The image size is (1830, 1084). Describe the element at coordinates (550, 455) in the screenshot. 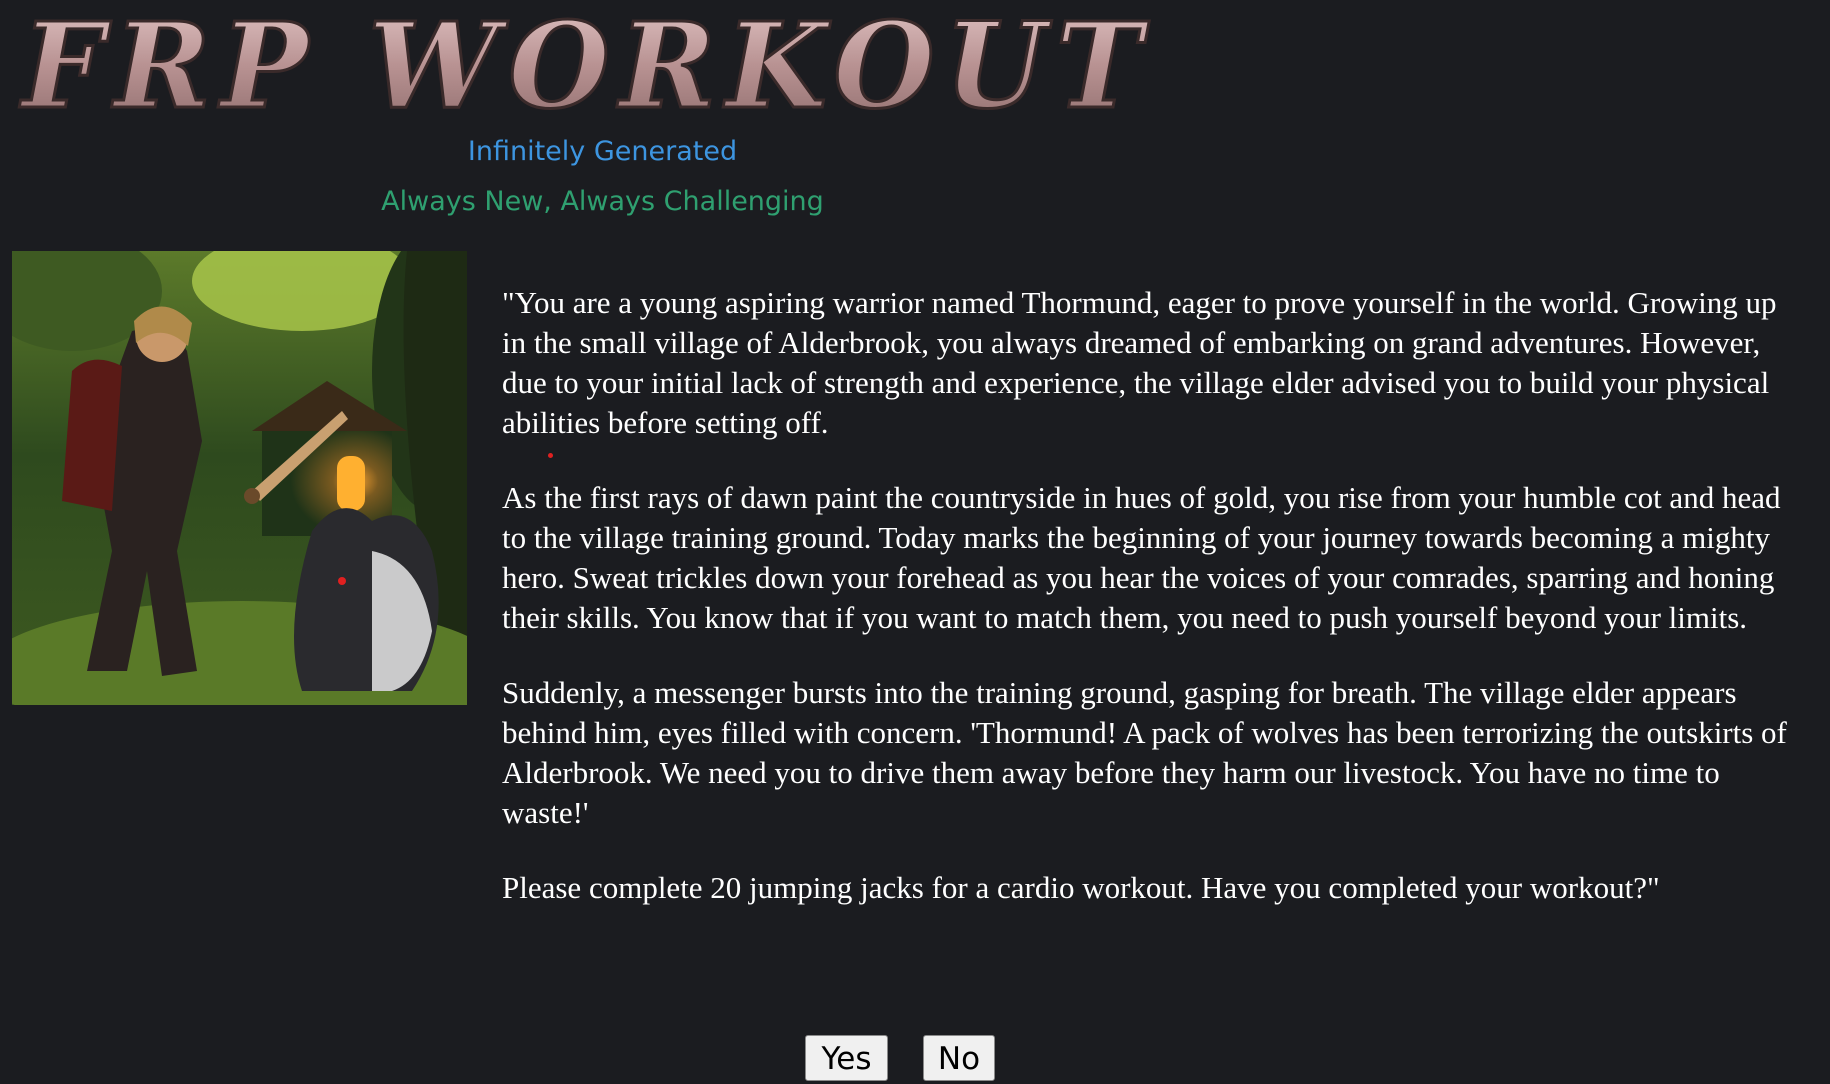

I see `cursor-dot` at that location.